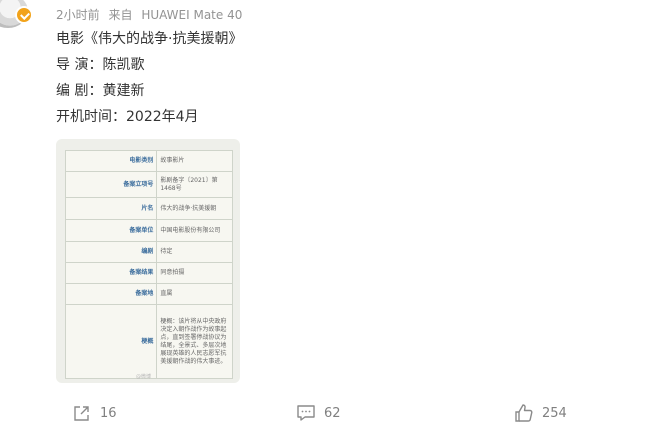  What do you see at coordinates (111, 294) in the screenshot?
I see `table-key: 备案地` at bounding box center [111, 294].